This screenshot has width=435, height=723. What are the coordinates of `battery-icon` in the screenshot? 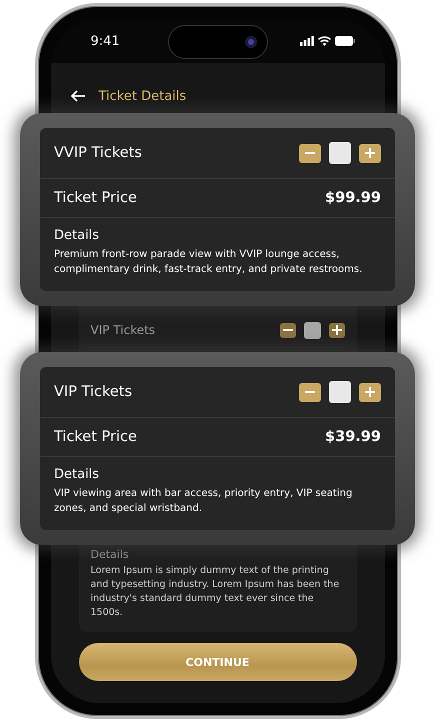 It's located at (344, 41).